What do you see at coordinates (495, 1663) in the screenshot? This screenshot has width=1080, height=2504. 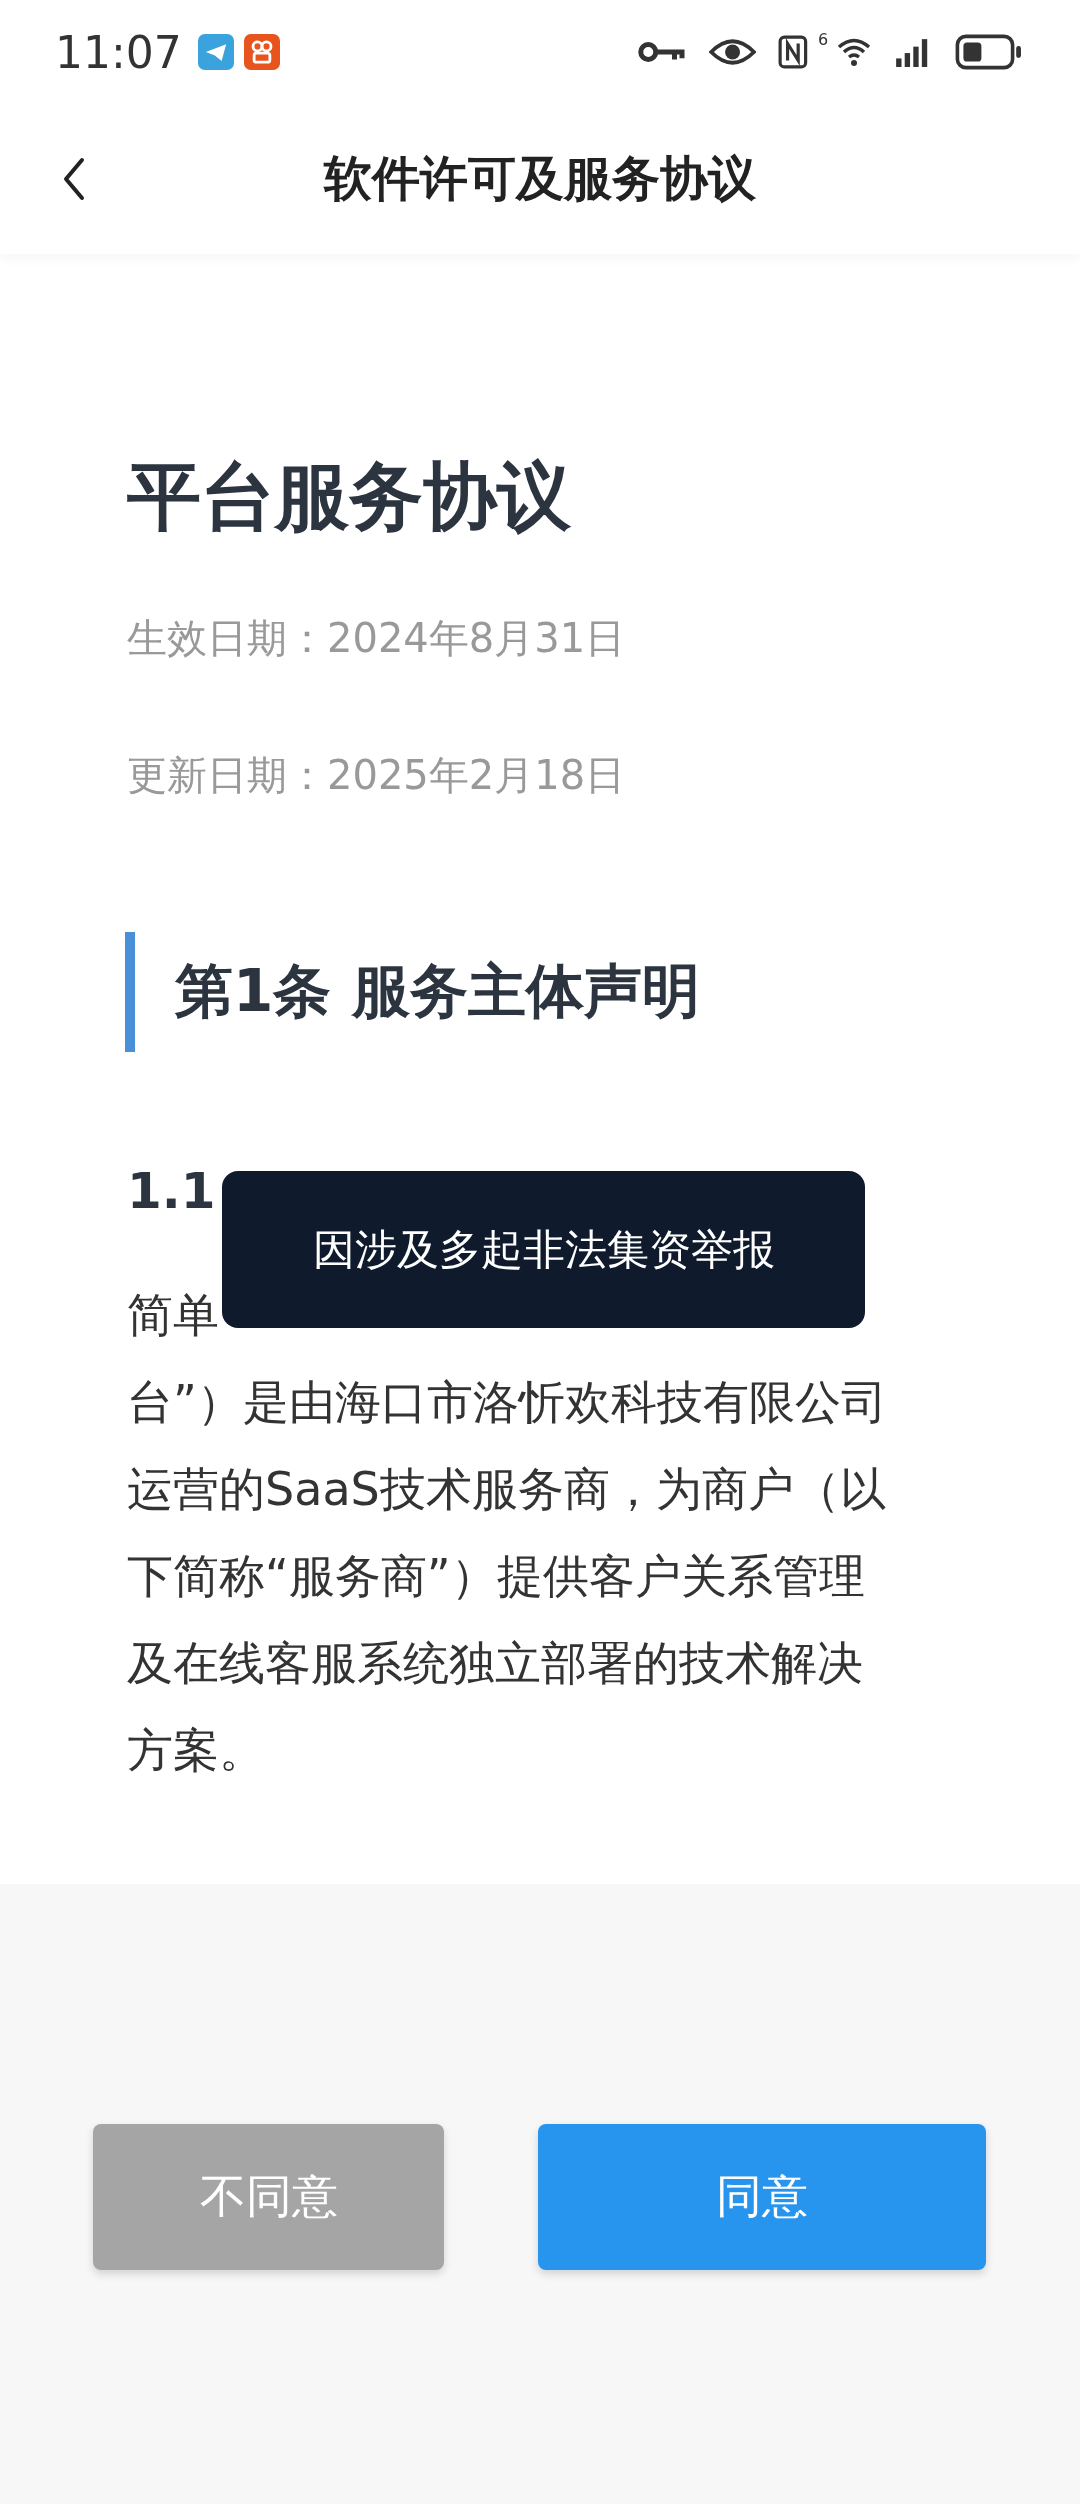 I see `paragraph-line: 及在线客服系统独立部署的技术解决` at bounding box center [495, 1663].